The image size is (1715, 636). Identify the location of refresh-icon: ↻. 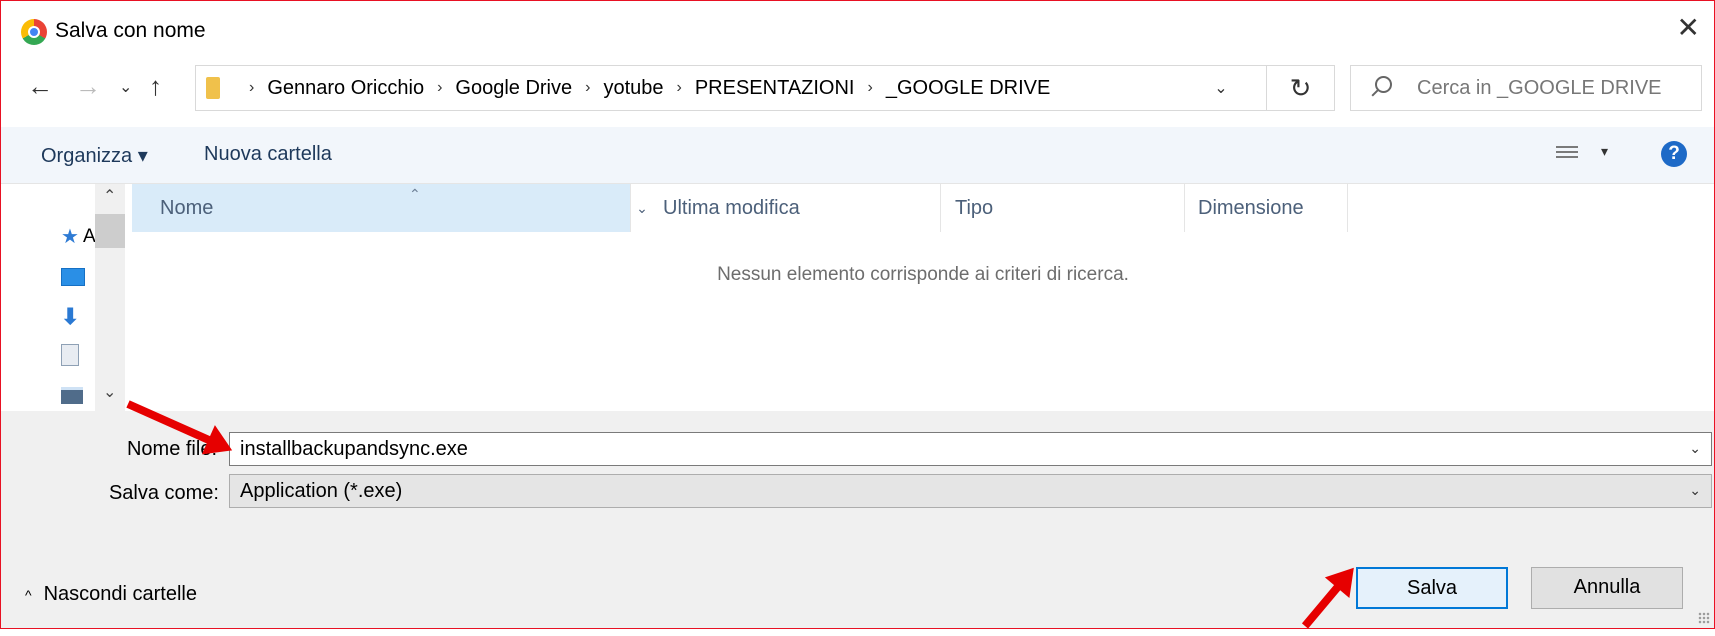
(1301, 88).